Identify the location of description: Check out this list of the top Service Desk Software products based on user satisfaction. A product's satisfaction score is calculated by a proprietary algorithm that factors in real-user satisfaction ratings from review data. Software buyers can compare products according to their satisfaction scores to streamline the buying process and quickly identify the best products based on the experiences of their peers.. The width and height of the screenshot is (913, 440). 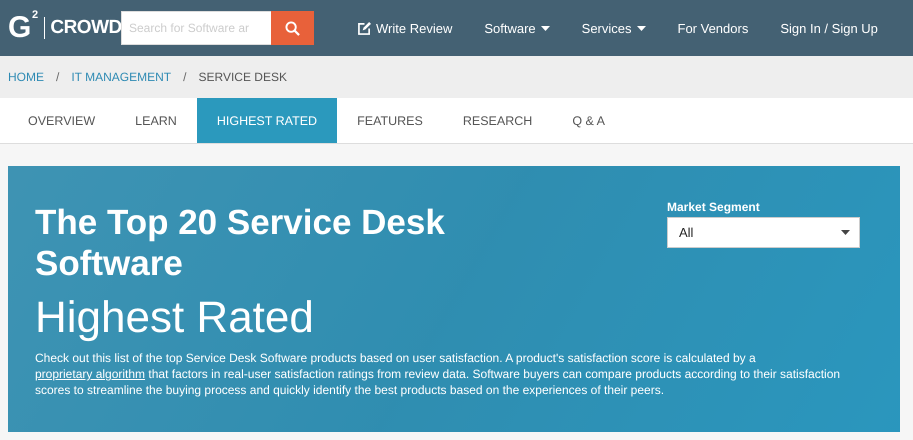
(438, 374).